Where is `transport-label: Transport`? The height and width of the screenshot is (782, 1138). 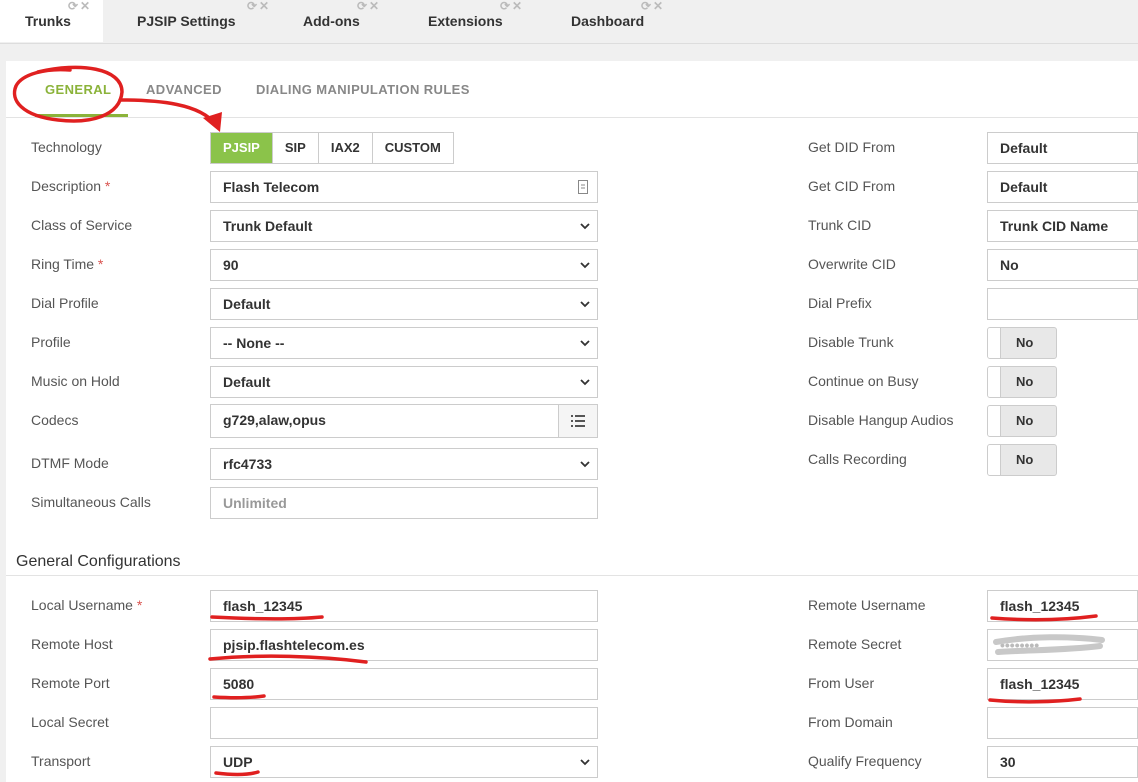
transport-label: Transport is located at coordinates (61, 761).